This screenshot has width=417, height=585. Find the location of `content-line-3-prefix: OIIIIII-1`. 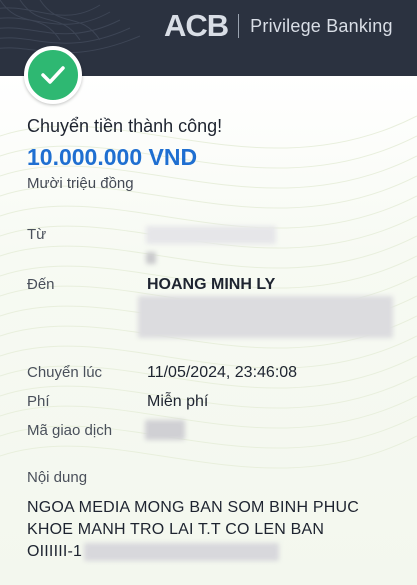

content-line-3-prefix: OIIIIII-1 is located at coordinates (55, 551).